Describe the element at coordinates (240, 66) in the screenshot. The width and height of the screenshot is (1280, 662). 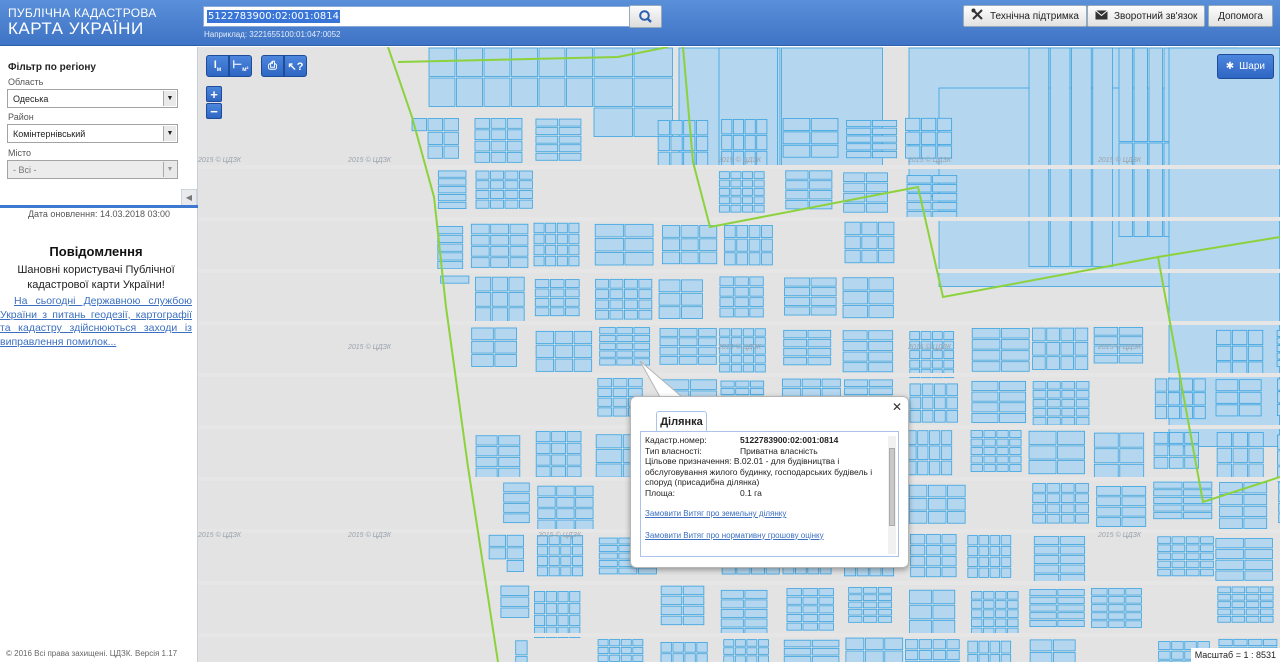
I see `measure-area-button: ⊢м²` at that location.